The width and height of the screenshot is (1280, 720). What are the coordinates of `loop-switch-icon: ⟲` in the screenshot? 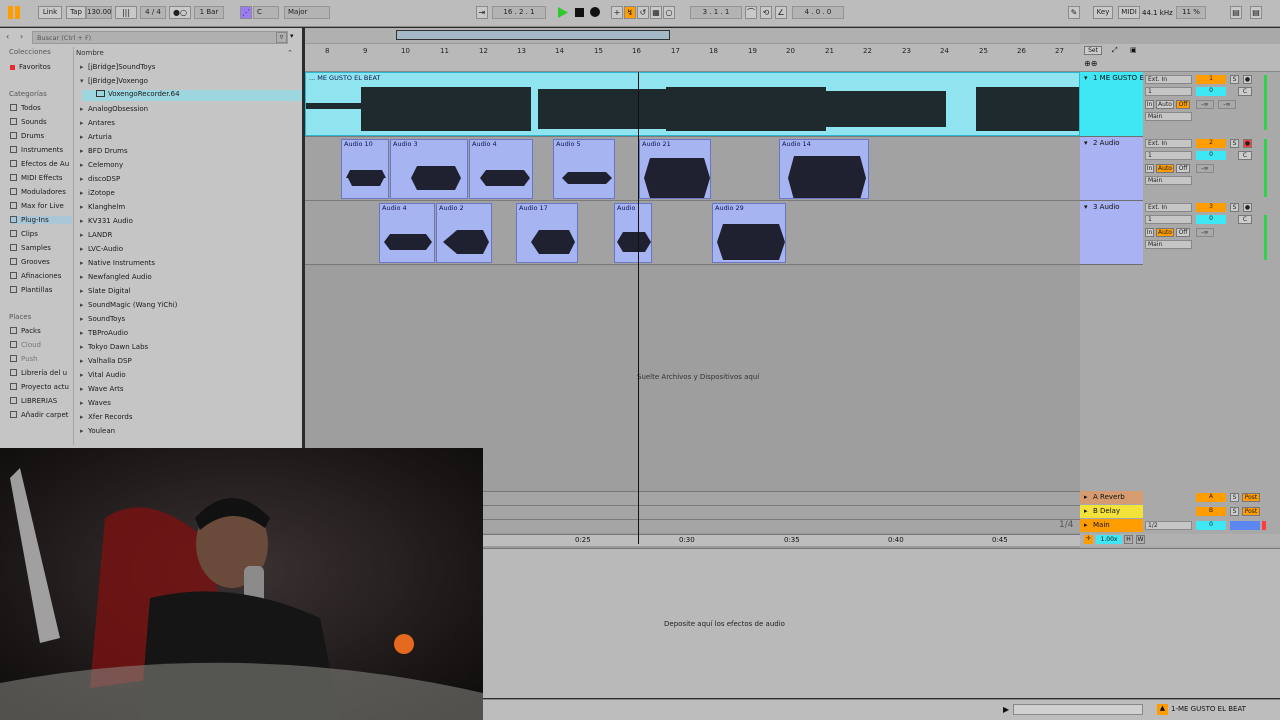 It's located at (766, 12).